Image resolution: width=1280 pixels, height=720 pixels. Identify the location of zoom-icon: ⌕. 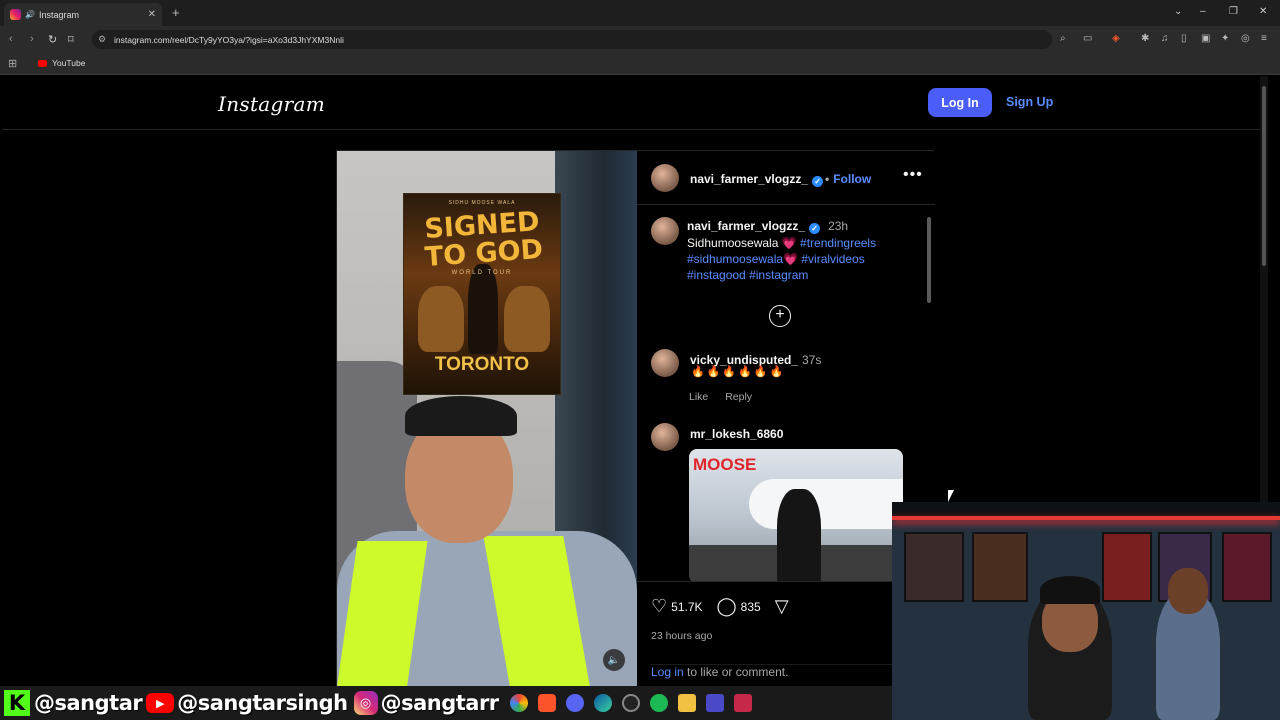
(1063, 38).